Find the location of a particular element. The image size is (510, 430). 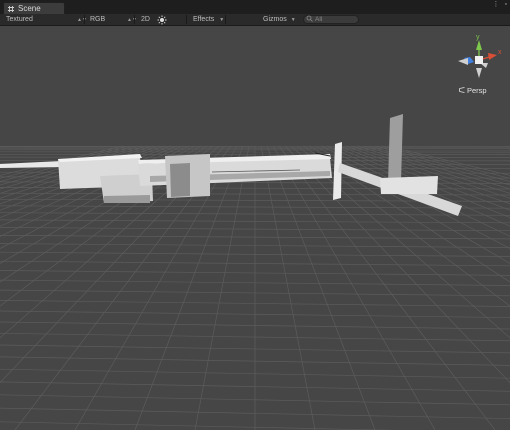

search-icon is located at coordinates (309, 19).